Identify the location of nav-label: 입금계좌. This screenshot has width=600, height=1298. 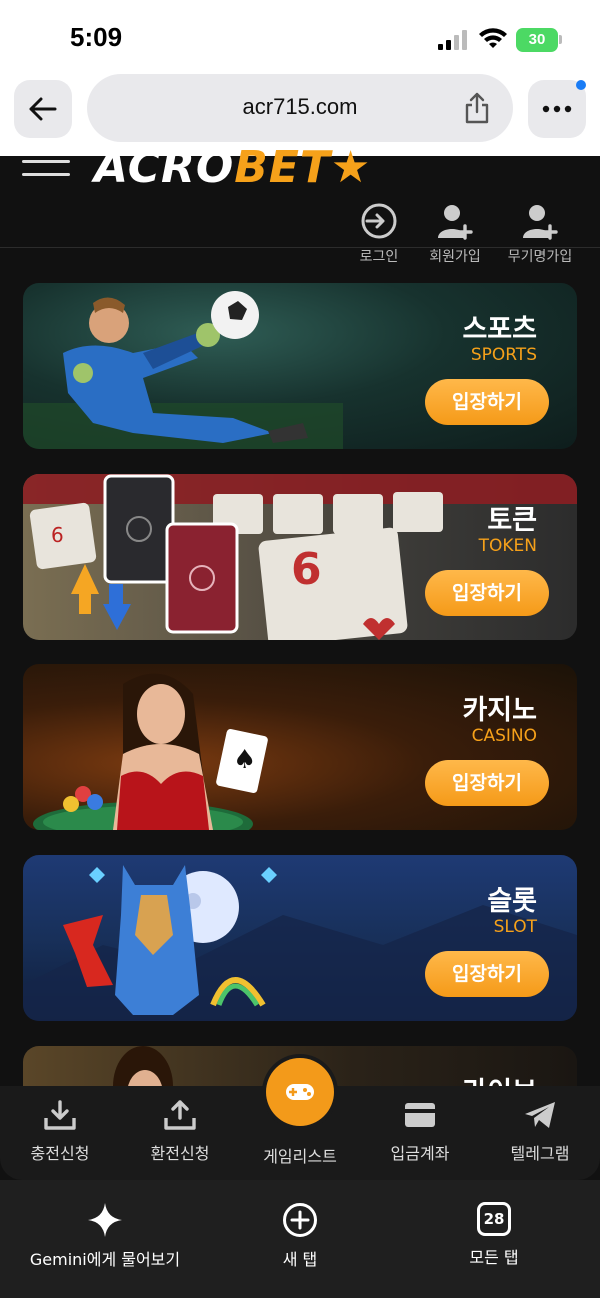
(420, 1153).